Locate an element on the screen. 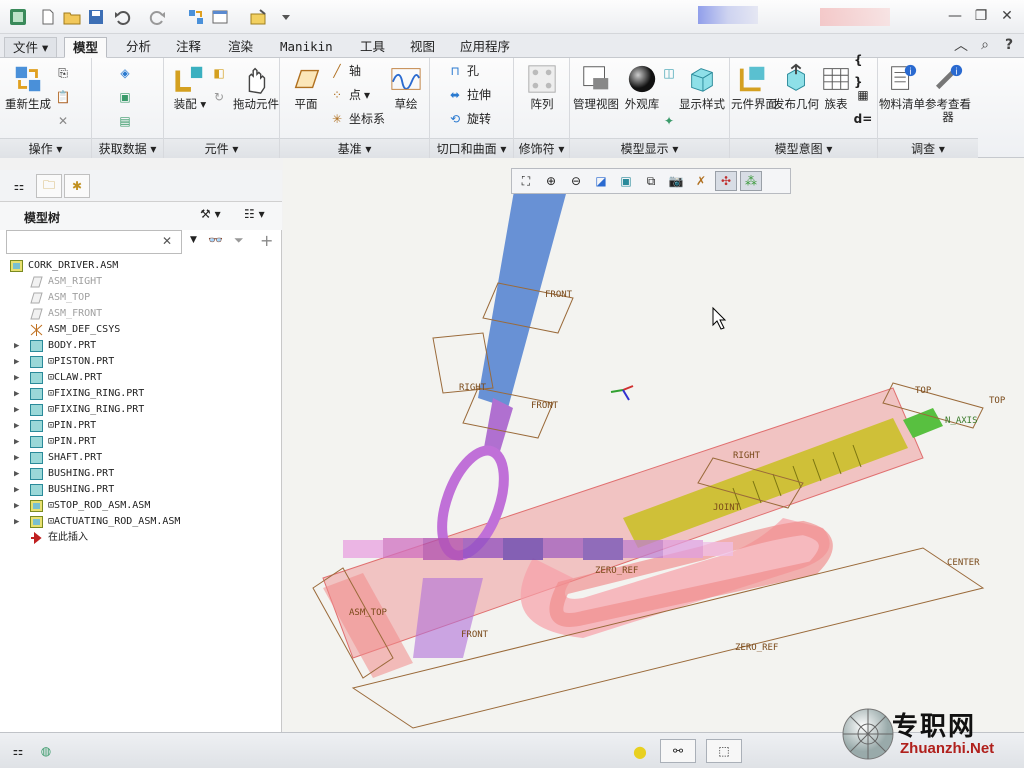 The image size is (1024, 768). group-cut-surface-label: 切口和曲面 ▾ is located at coordinates (471, 148).